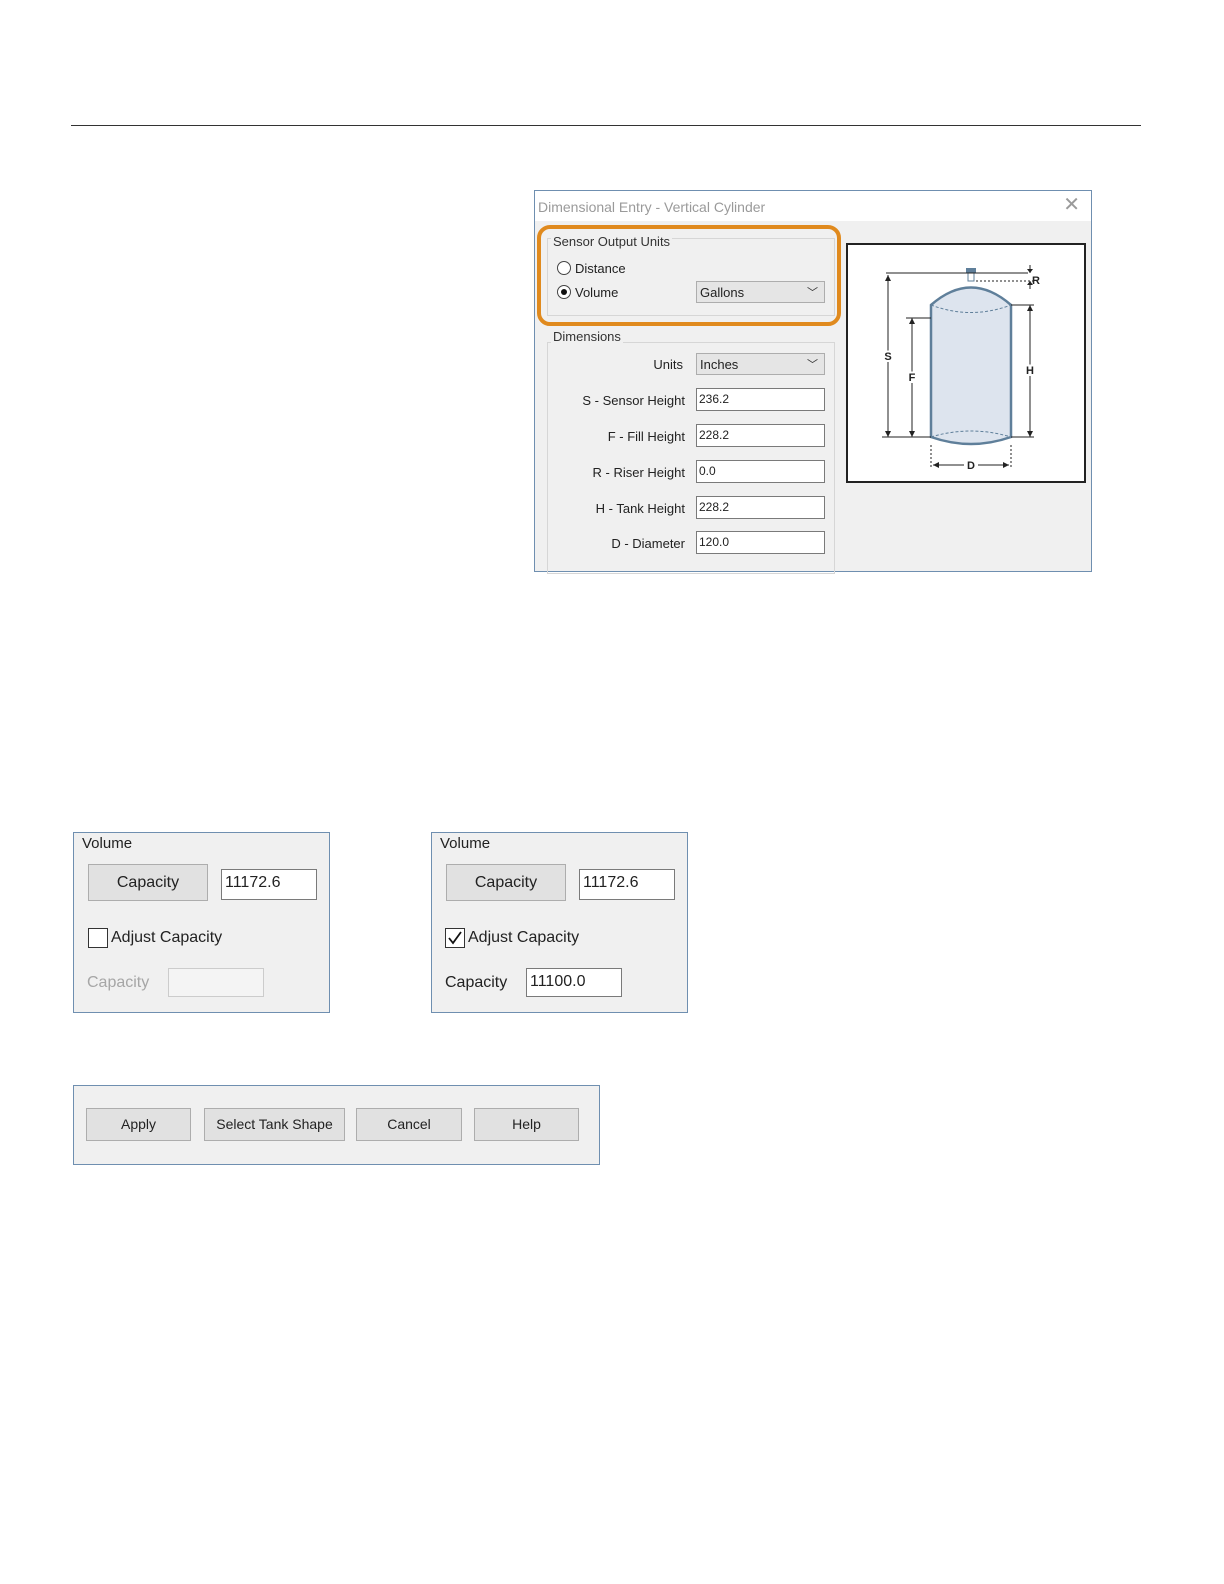 The height and width of the screenshot is (1584, 1224). Describe the element at coordinates (812, 365) in the screenshot. I see `chevron-down-icon: ﹀` at that location.